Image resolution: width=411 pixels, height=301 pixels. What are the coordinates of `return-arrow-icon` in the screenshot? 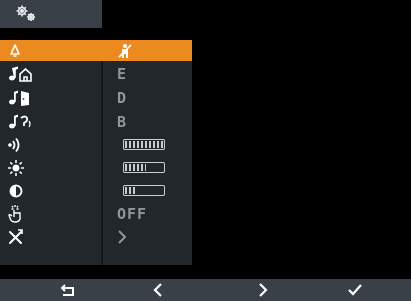 It's located at (68, 290).